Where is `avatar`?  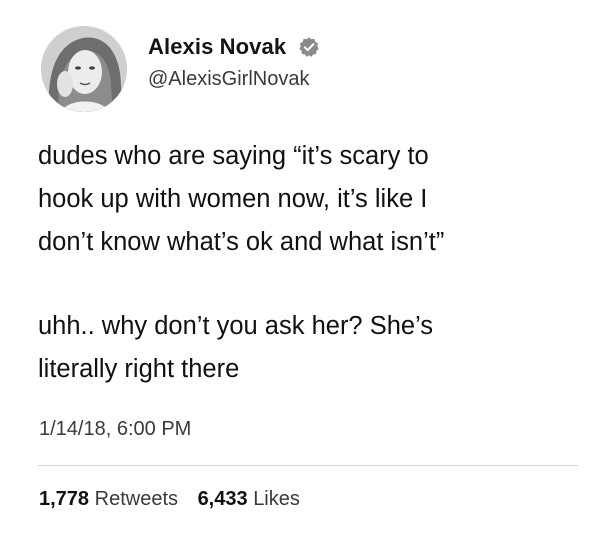
avatar is located at coordinates (84, 69).